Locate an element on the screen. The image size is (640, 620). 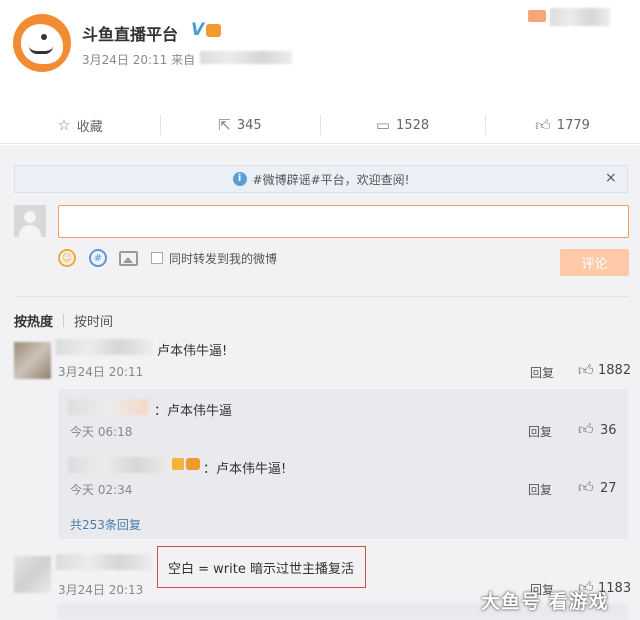
corner-blurred is located at coordinates (580, 17).